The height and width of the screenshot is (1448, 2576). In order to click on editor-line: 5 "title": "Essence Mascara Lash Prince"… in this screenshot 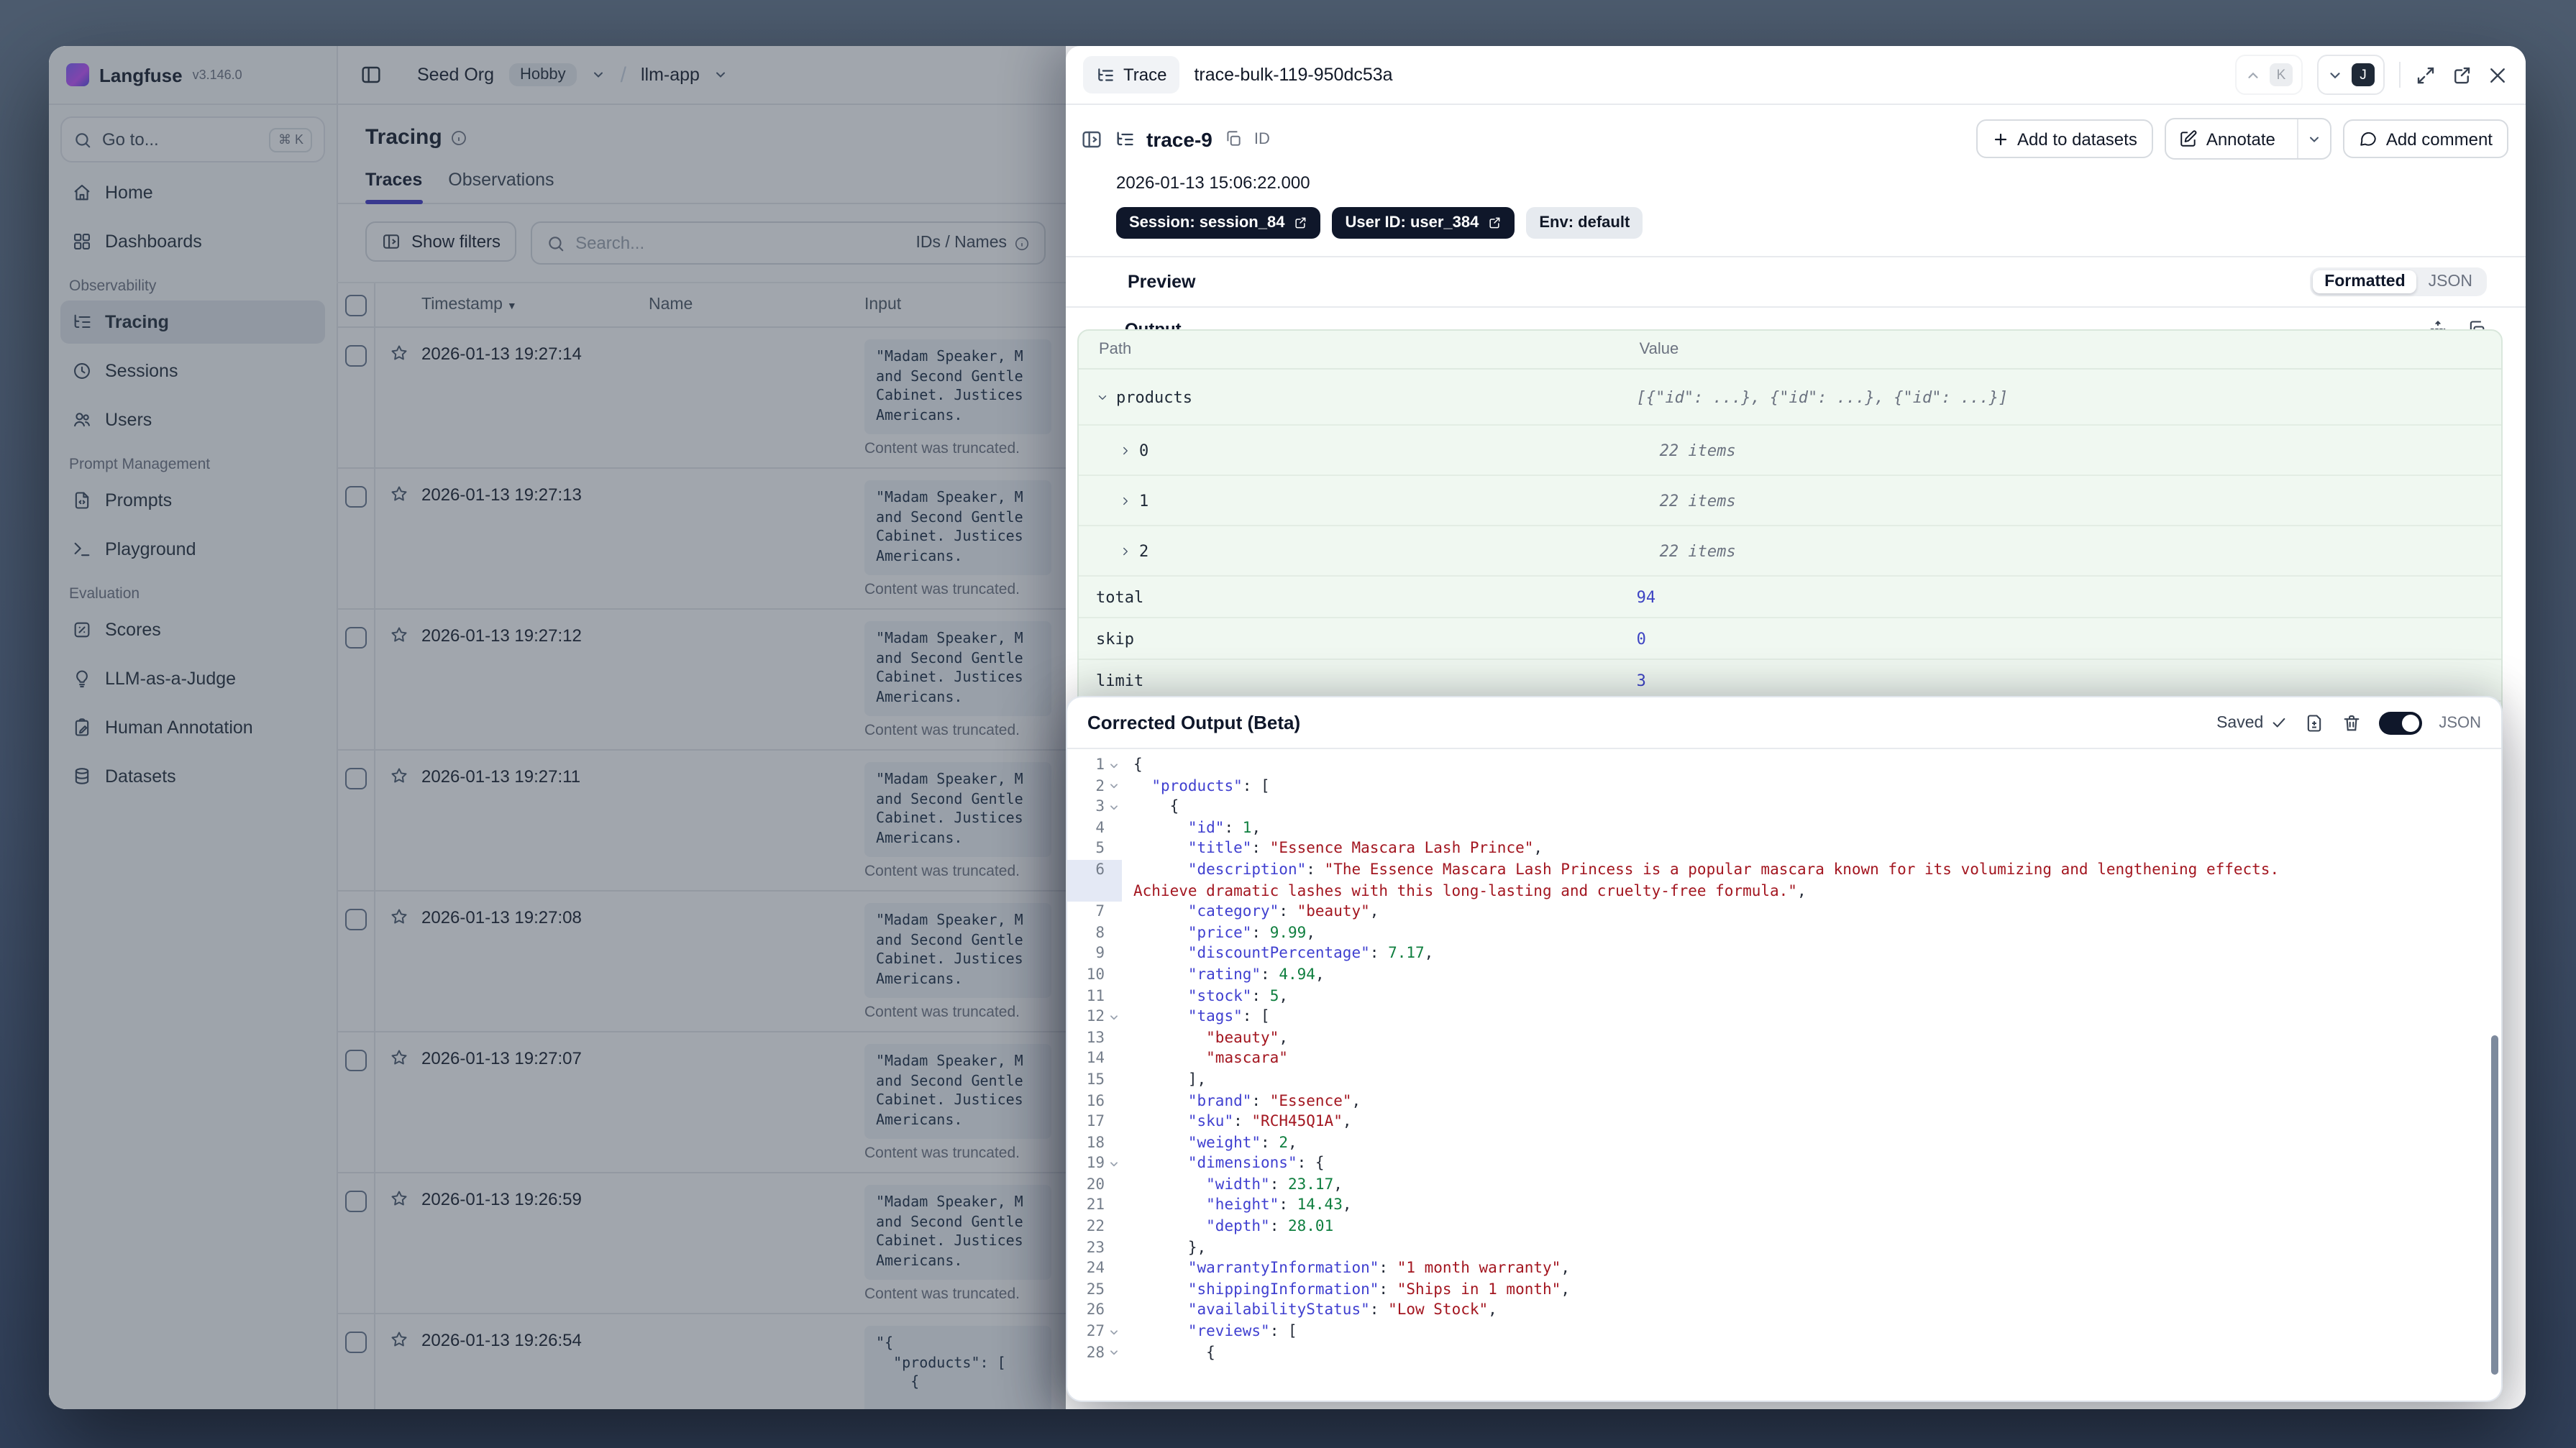, I will do `click(1784, 849)`.